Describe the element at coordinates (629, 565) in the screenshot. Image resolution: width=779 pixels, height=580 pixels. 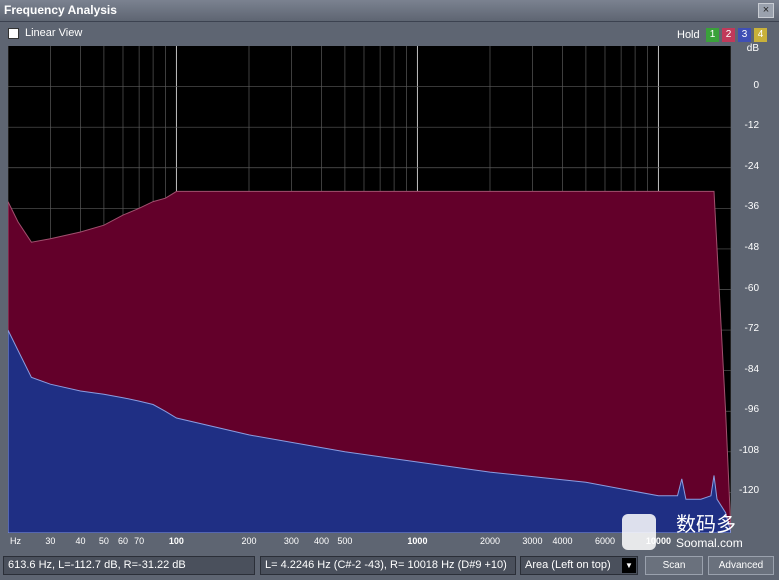
I see `chevron-down-icon: ▼` at that location.